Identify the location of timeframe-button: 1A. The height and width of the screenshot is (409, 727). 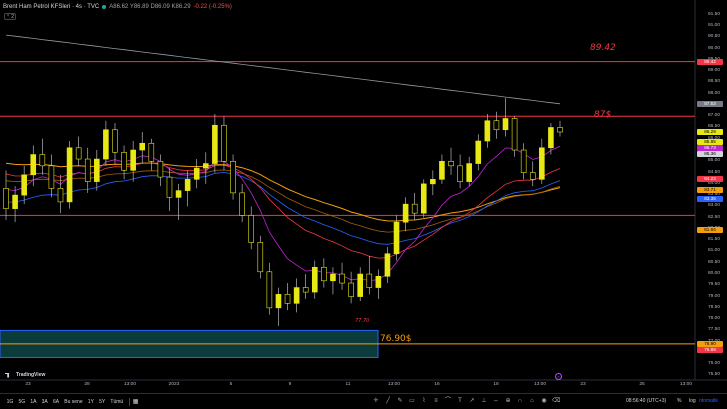
(33, 402).